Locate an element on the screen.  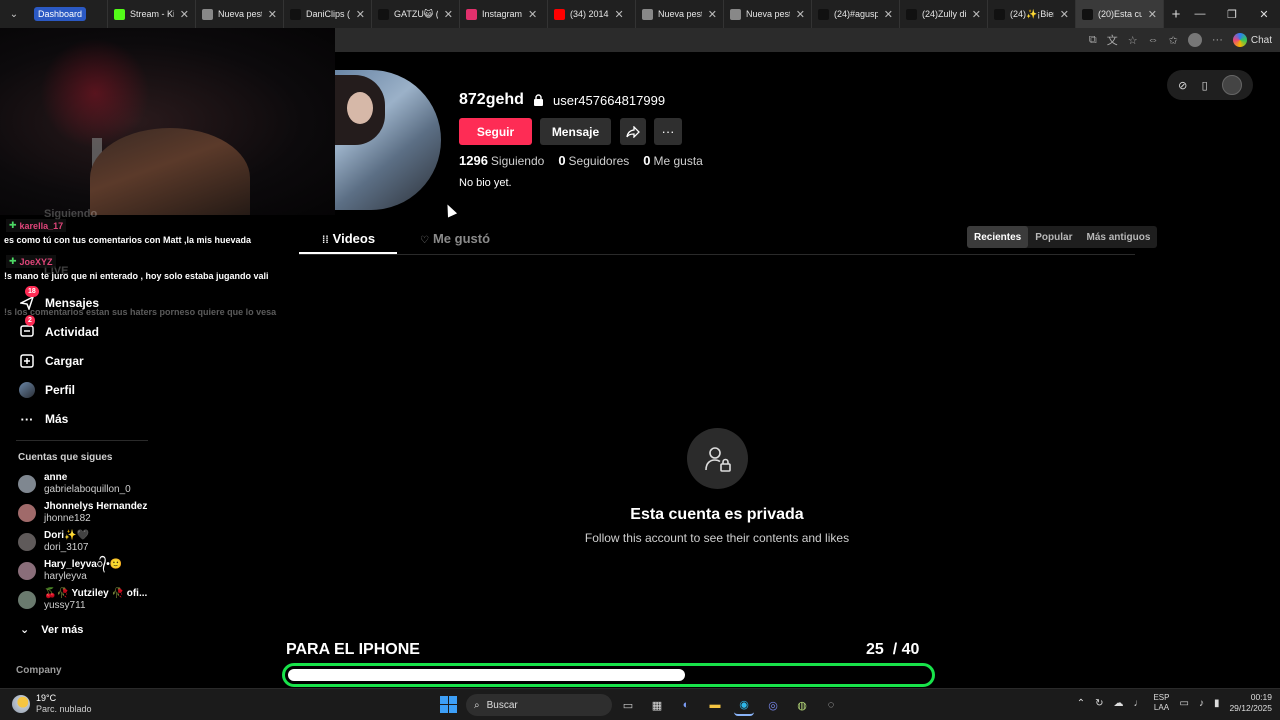
split-screen-icon: ⇔ is located at coordinates (1153, 40).